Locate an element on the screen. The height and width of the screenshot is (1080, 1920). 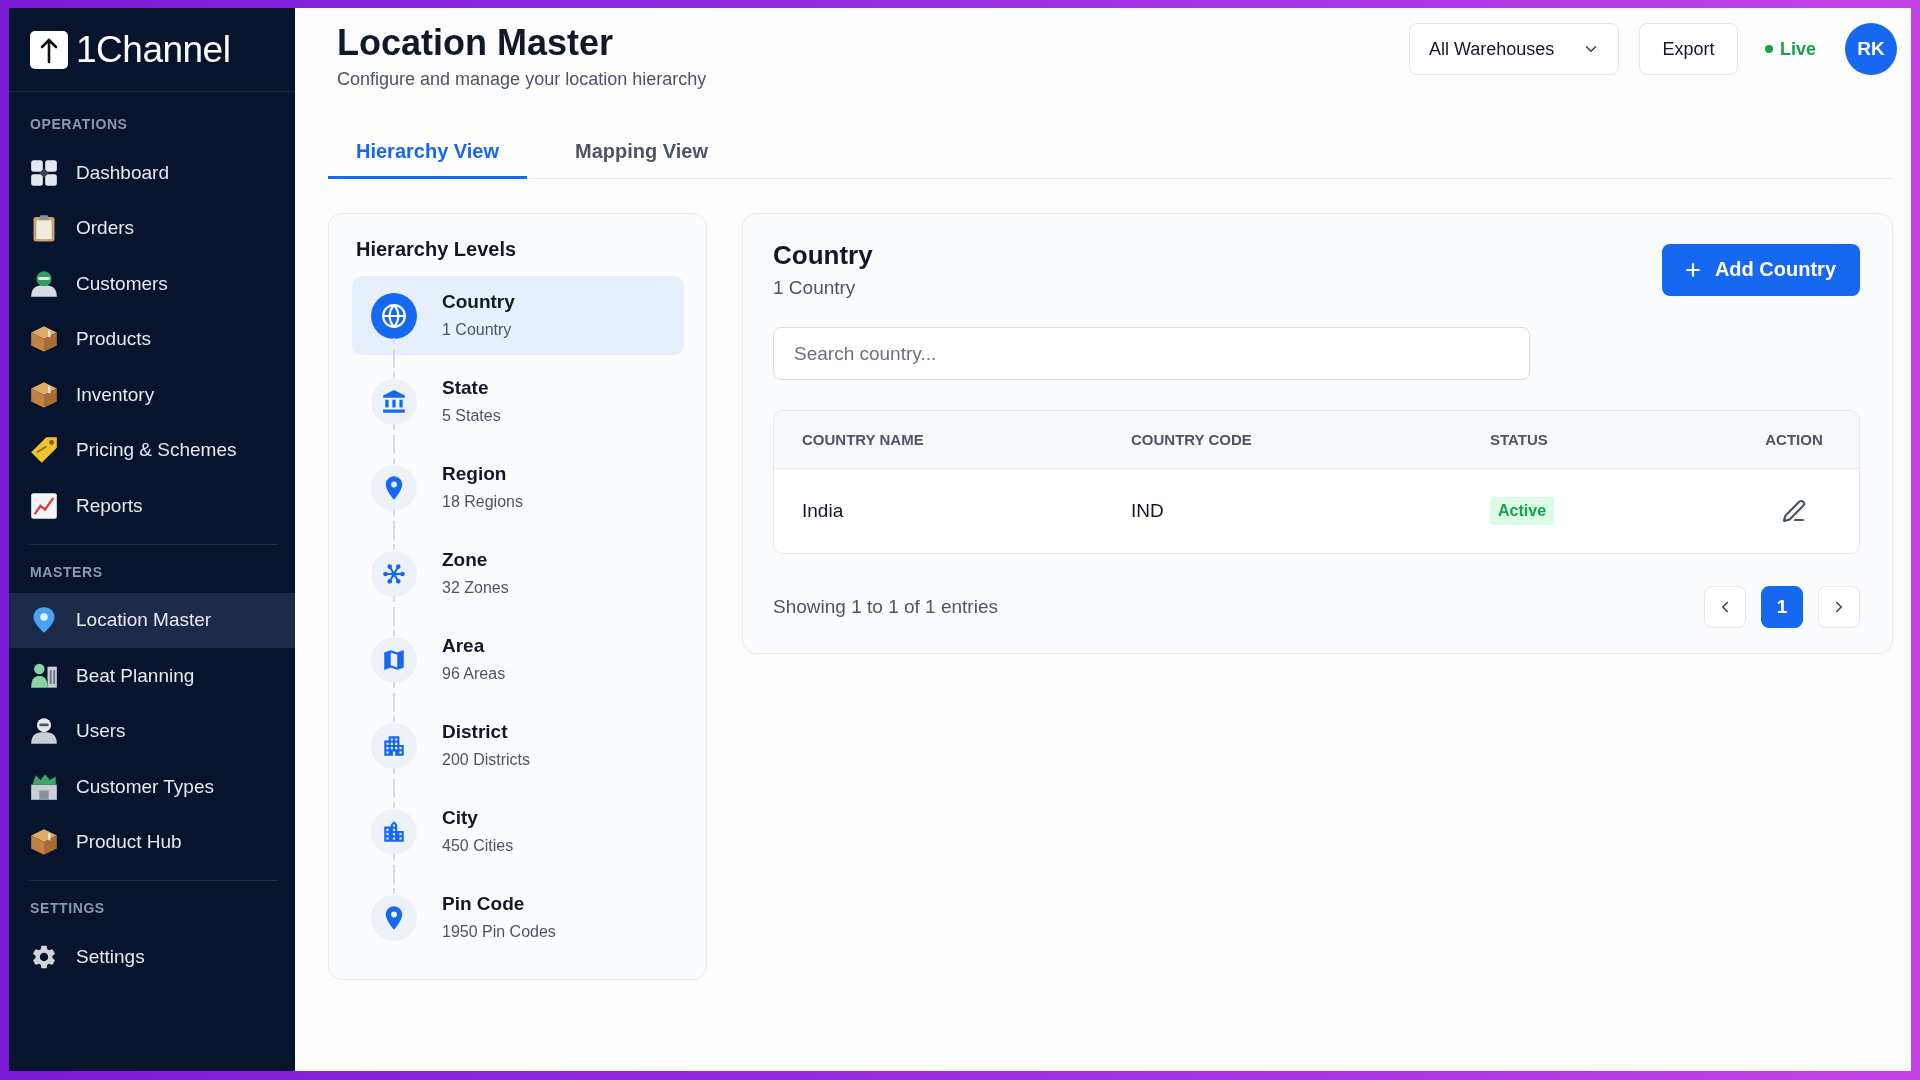
level-count: 200 Districts is located at coordinates (486, 760).